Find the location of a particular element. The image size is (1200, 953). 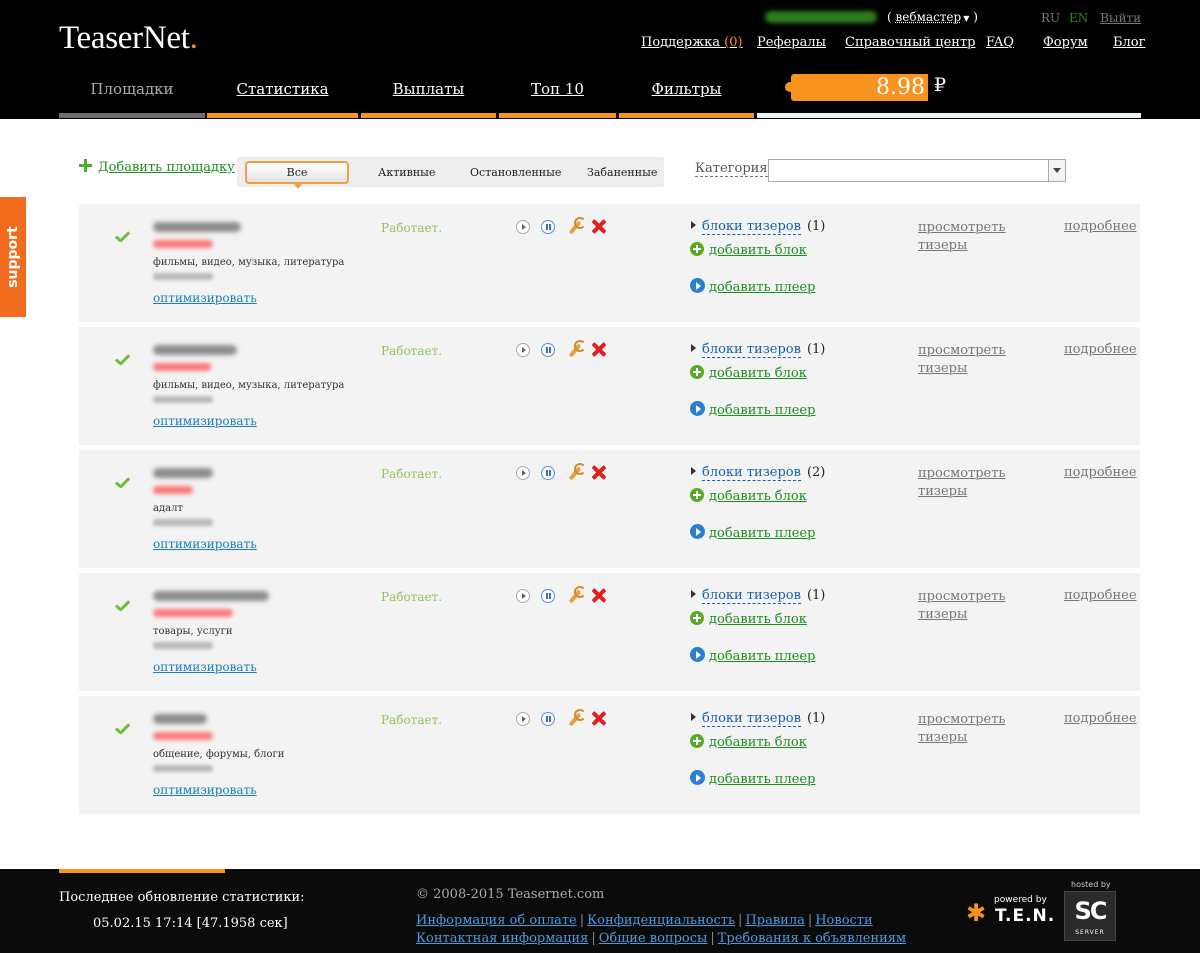

nav-blog-link: Блог is located at coordinates (1129, 42).